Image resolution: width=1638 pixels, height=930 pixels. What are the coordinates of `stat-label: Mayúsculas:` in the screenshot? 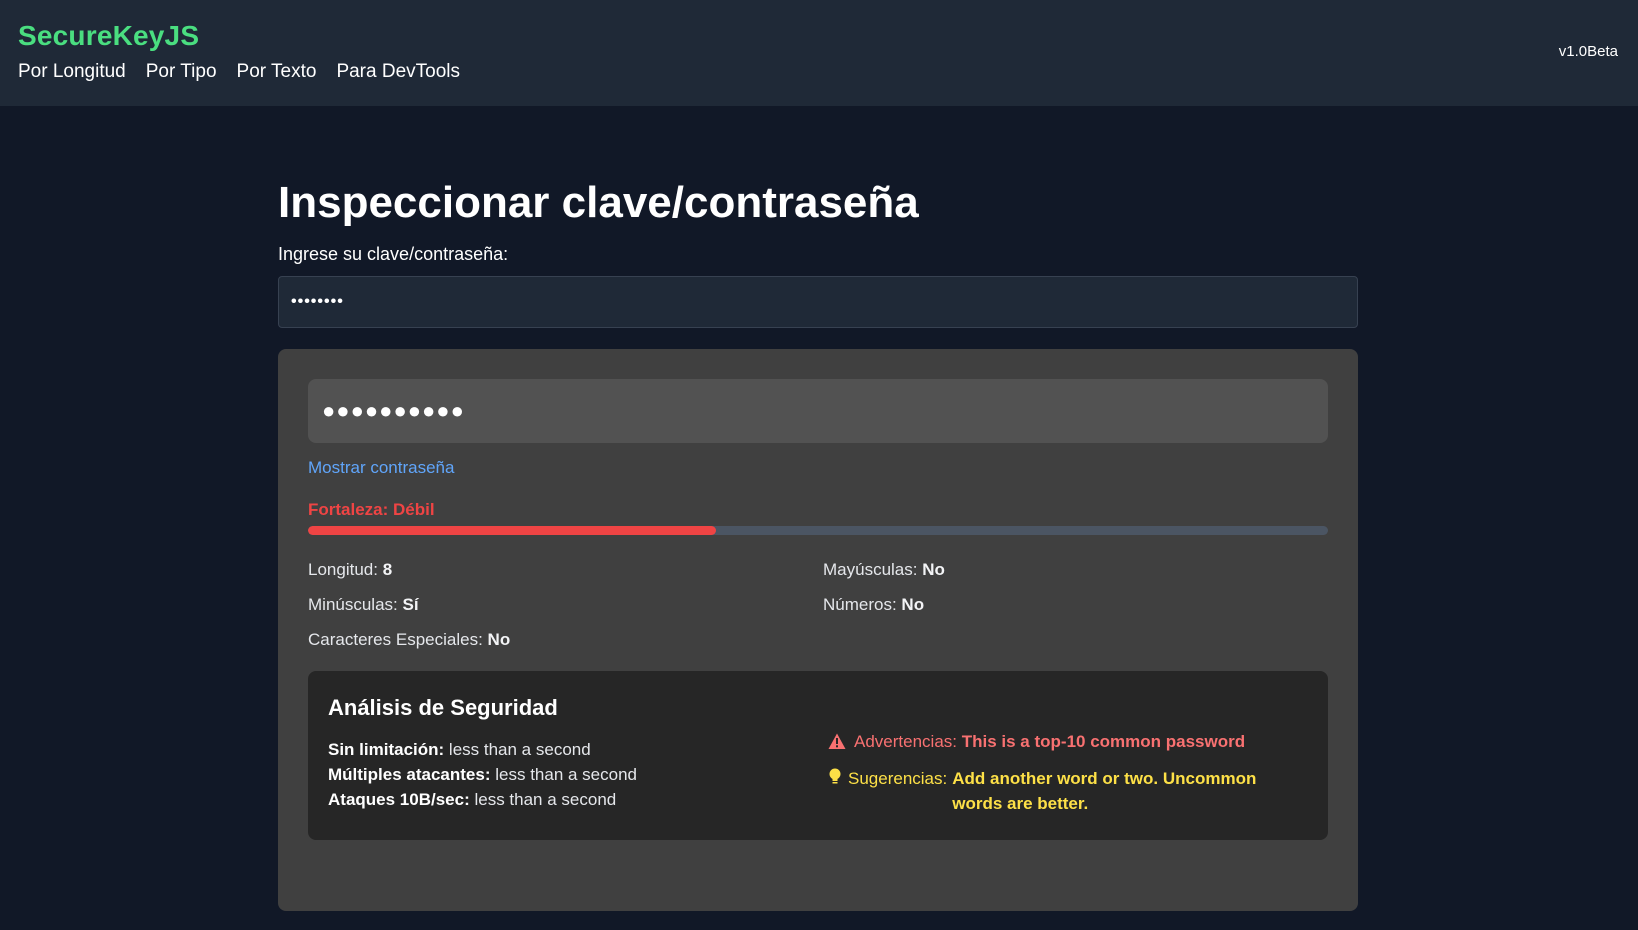 It's located at (870, 569).